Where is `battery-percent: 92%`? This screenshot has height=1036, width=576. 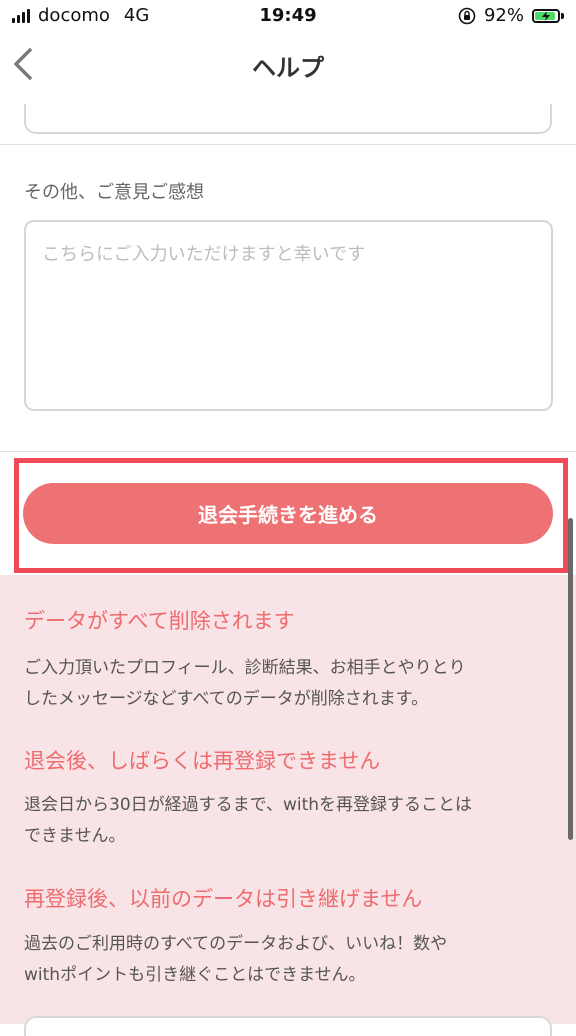
battery-percent: 92% is located at coordinates (503, 15).